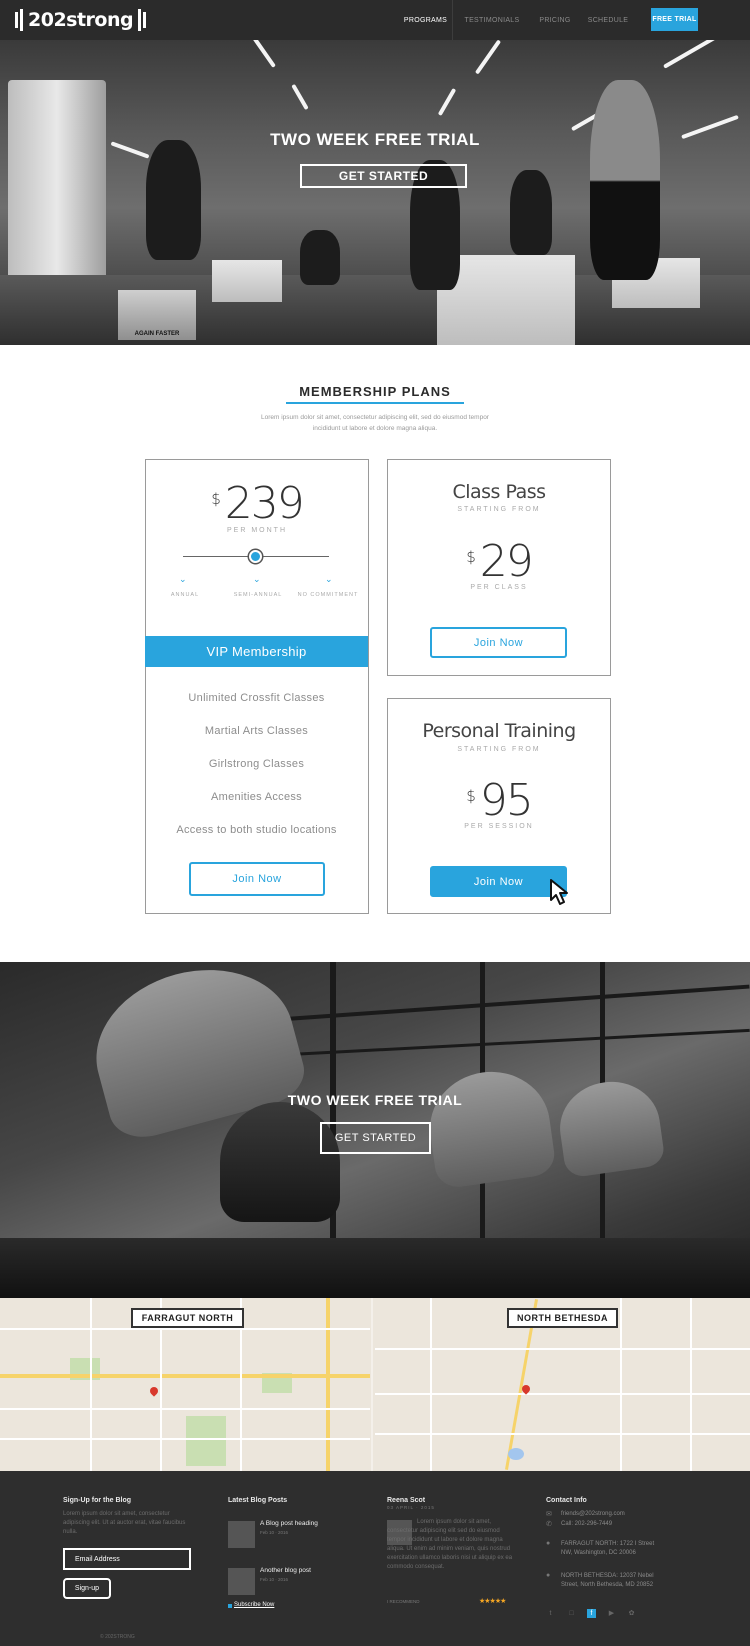 Image resolution: width=750 pixels, height=1646 pixels. Describe the element at coordinates (506, 800) in the screenshot. I see `price-amount: 95` at that location.